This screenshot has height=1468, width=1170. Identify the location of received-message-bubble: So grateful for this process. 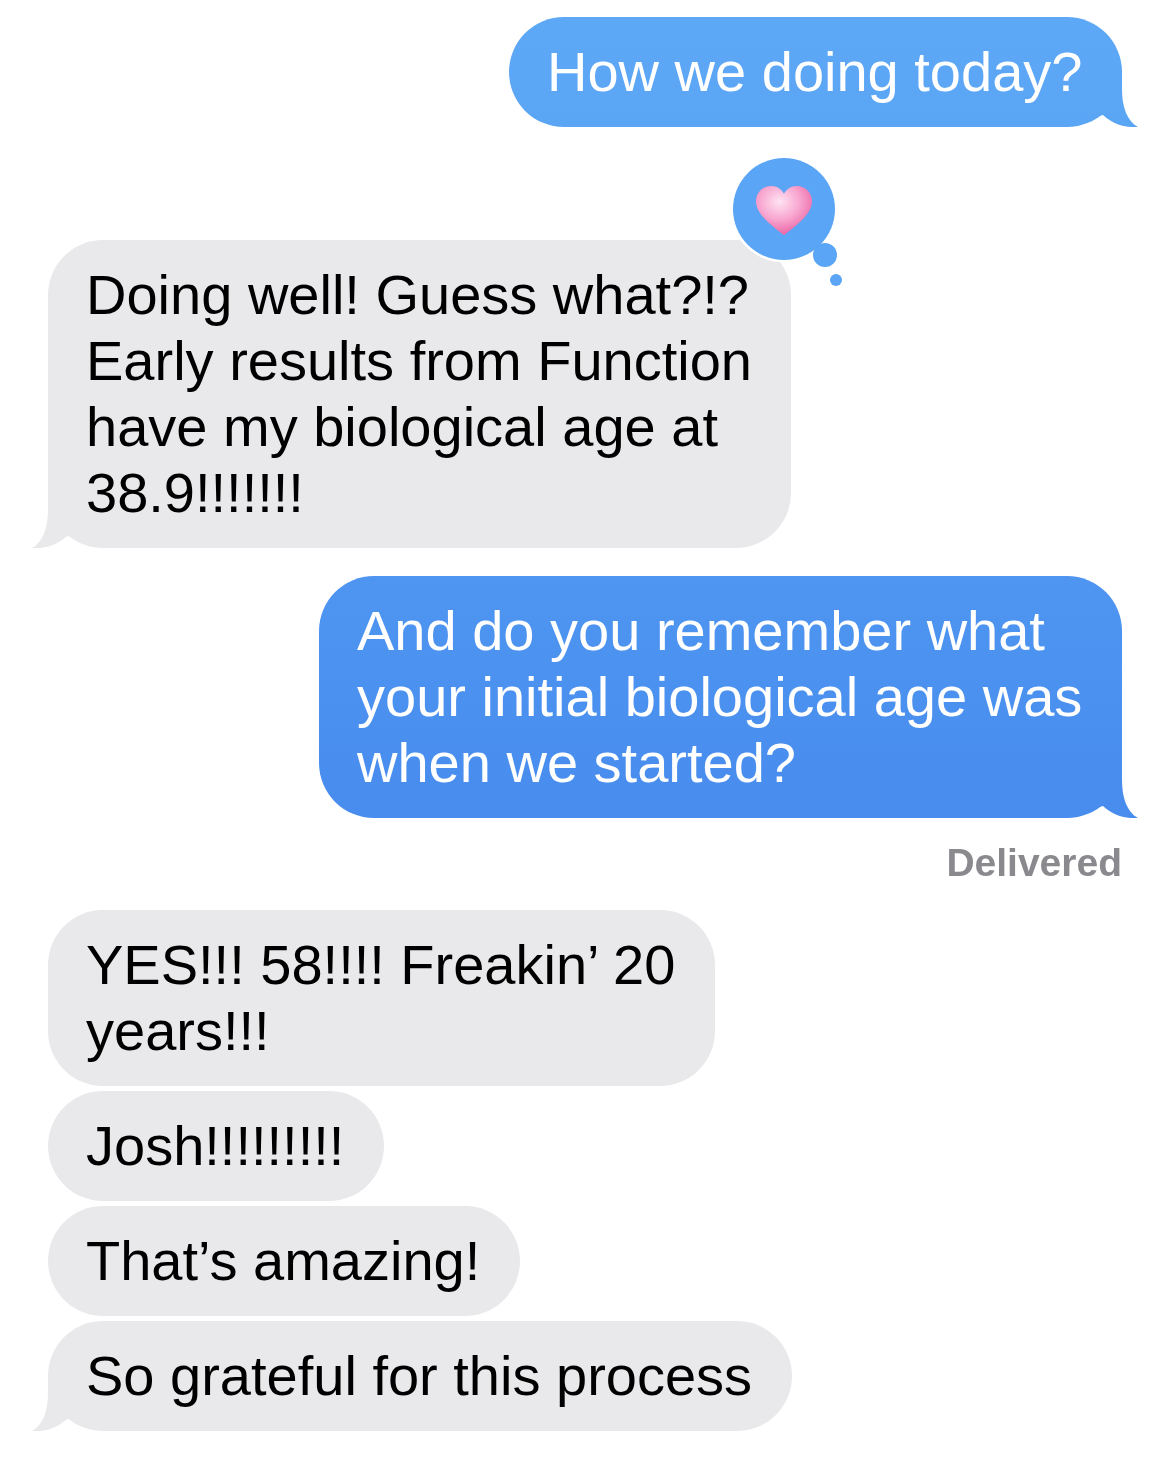
(412, 1376).